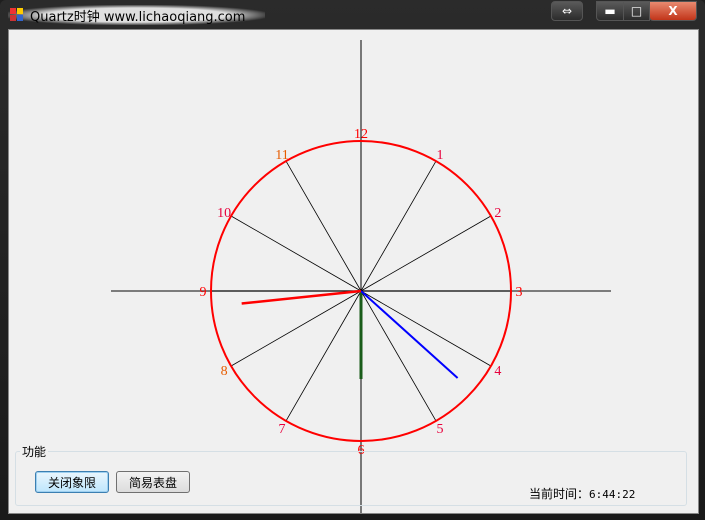  What do you see at coordinates (72, 482) in the screenshot?
I see `close-quadrant-button: 关闭象限` at bounding box center [72, 482].